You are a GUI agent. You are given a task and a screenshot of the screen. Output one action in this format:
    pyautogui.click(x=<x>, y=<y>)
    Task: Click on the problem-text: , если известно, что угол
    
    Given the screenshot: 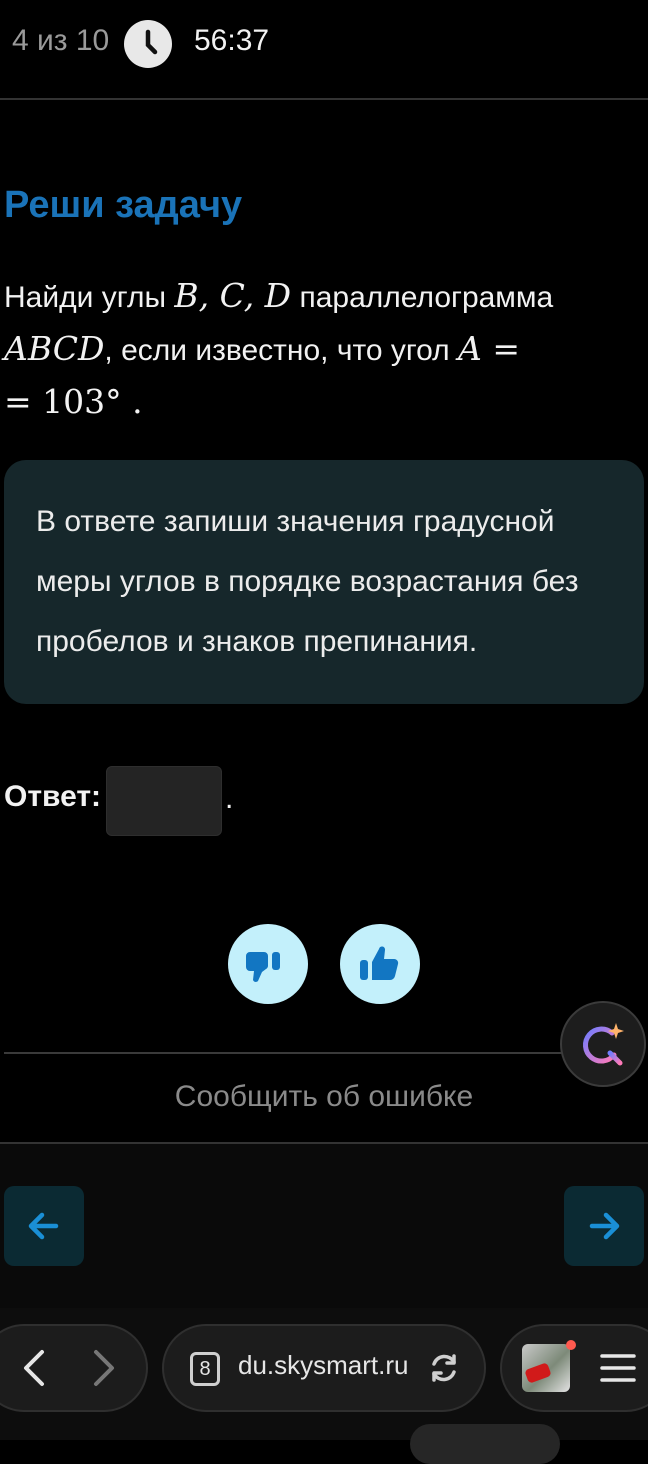 What is the action you would take?
    pyautogui.click(x=281, y=350)
    